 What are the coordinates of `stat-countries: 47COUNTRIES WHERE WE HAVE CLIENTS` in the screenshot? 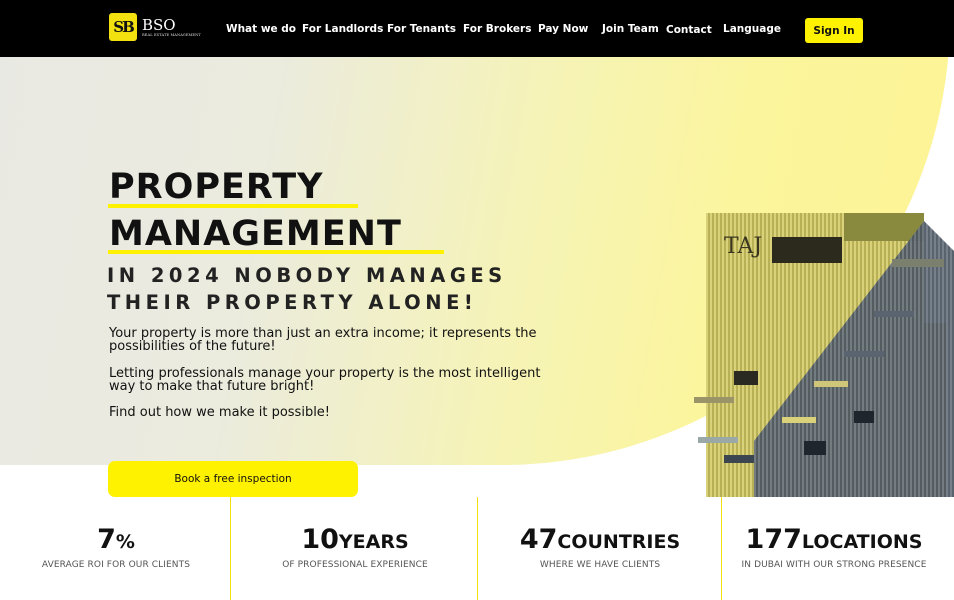 It's located at (600, 548).